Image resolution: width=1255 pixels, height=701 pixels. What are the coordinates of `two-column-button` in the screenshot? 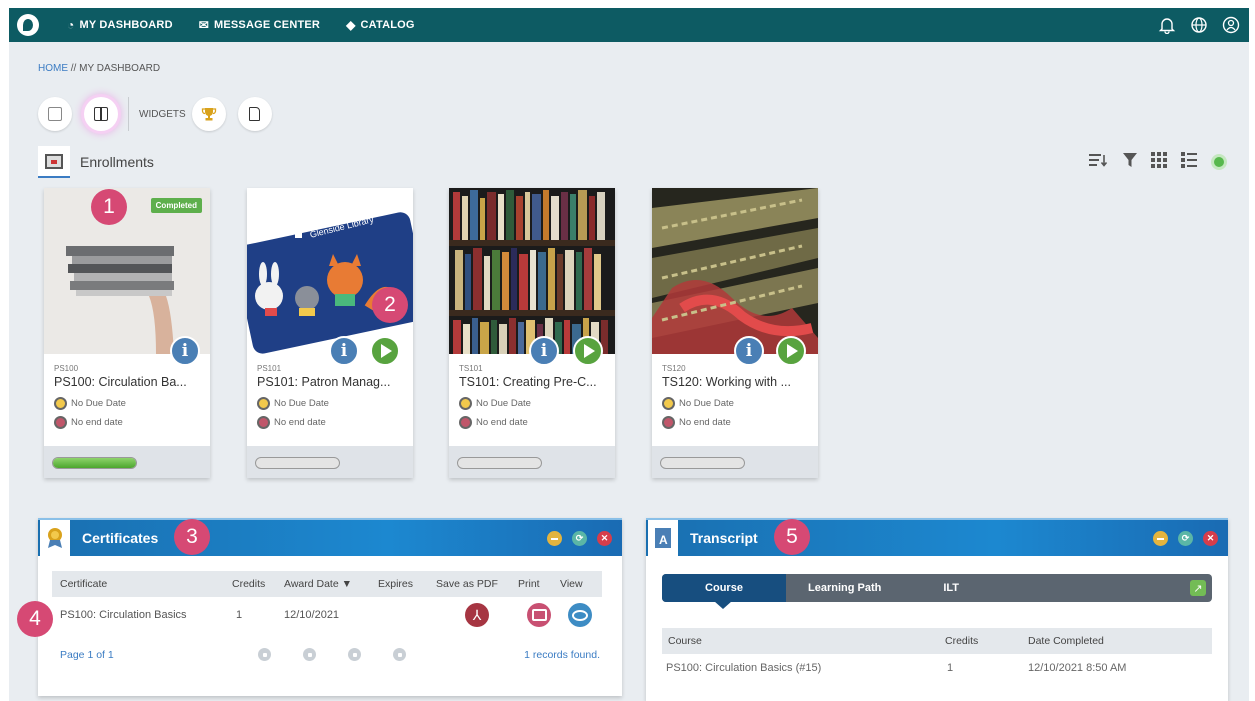 It's located at (101, 114).